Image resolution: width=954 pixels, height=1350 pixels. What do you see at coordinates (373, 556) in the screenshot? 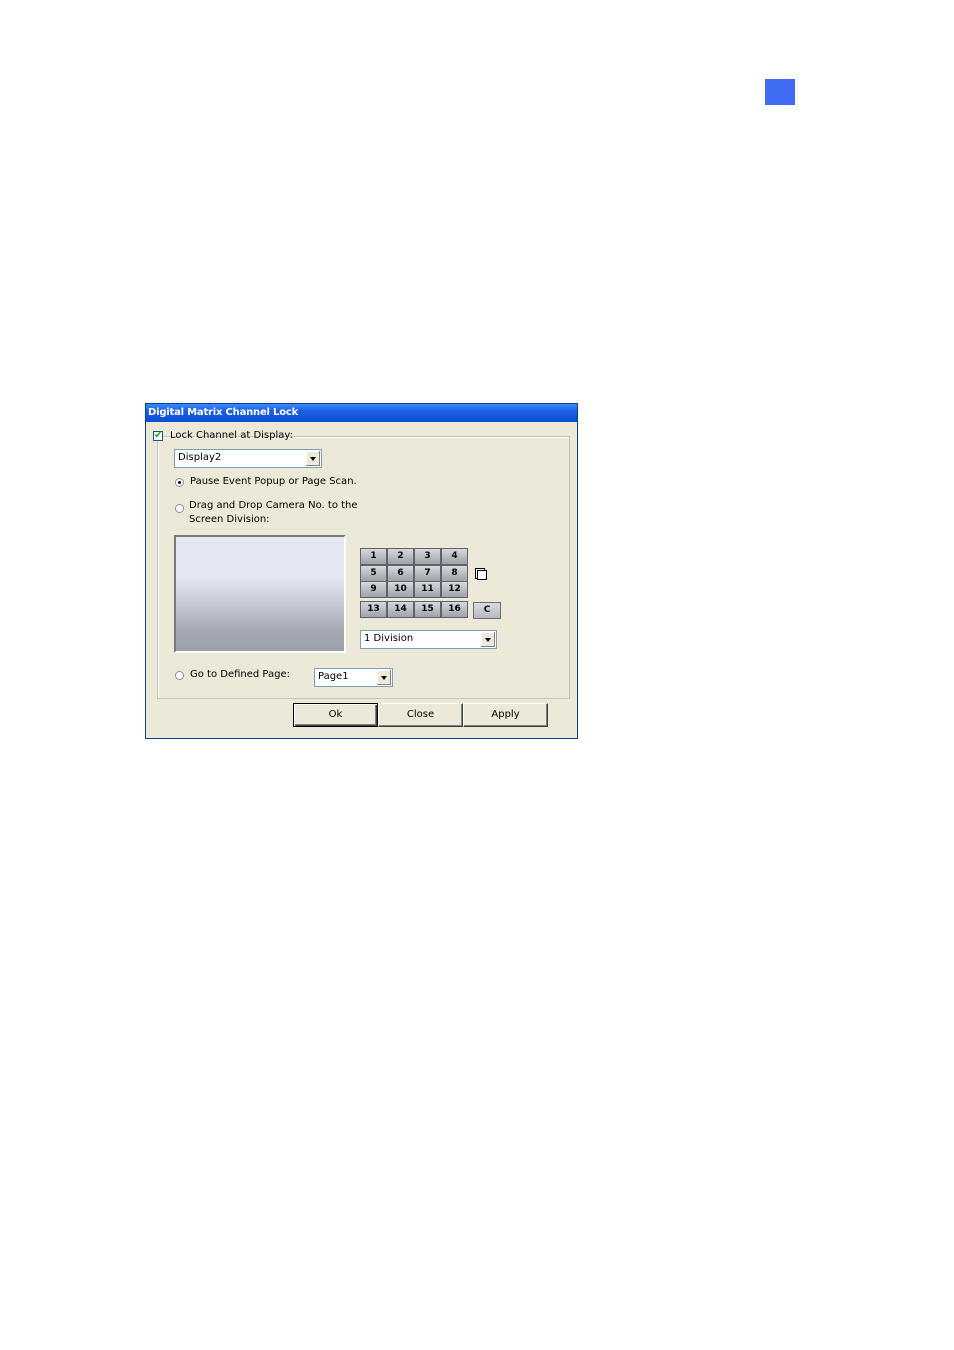
I see `camera-button-1: 1` at bounding box center [373, 556].